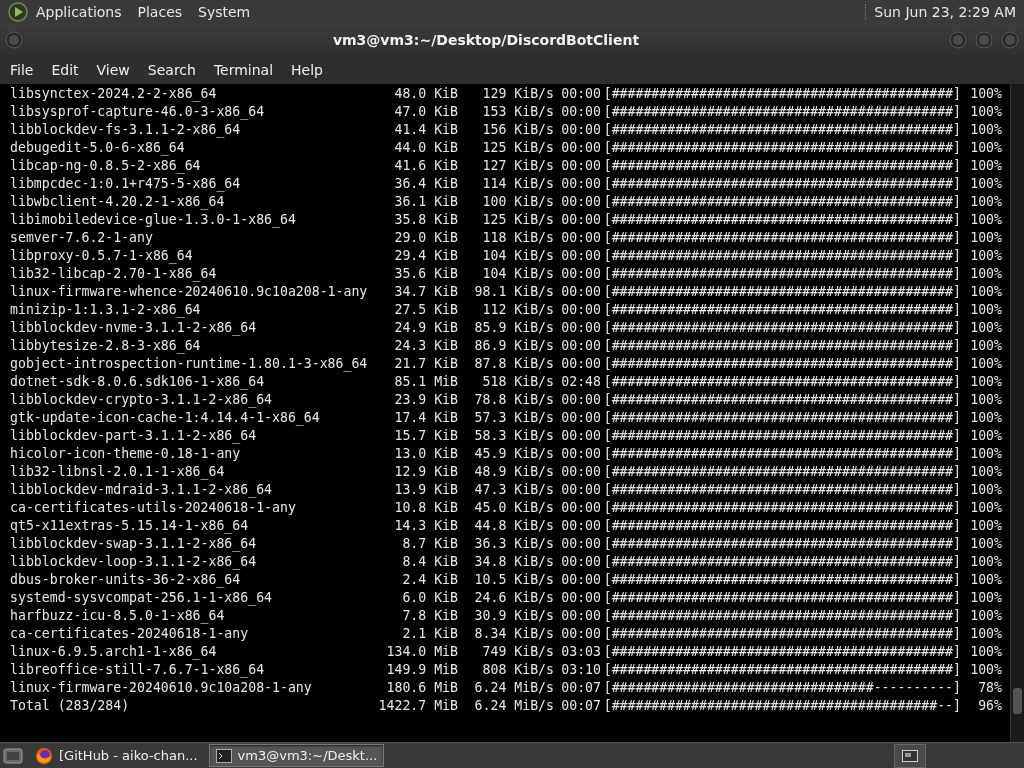 Image resolution: width=1024 pixels, height=768 pixels. What do you see at coordinates (517, 184) in the screenshot?
I see `transfer-rate: 114 KiB/s` at bounding box center [517, 184].